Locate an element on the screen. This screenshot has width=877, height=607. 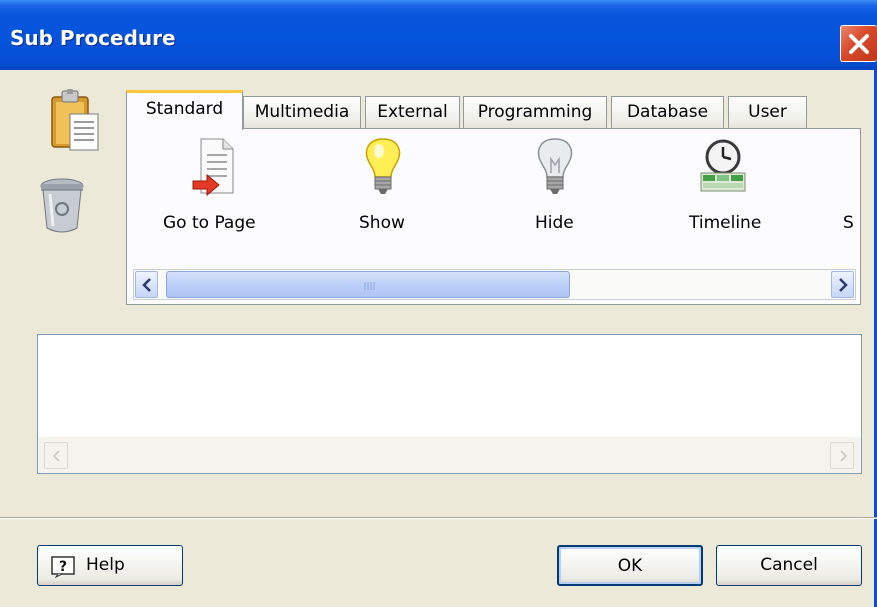
tools-horizontal-scrollbar is located at coordinates (494, 284).